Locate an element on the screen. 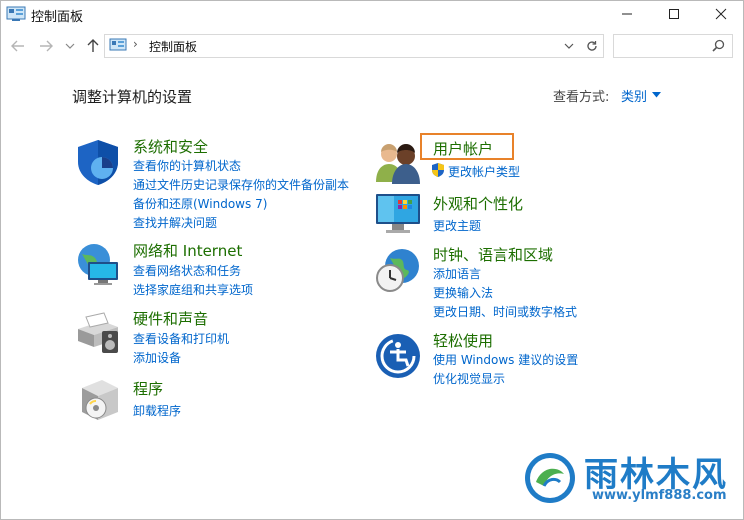 This screenshot has width=744, height=520. recent-locations-button is located at coordinates (70, 46).